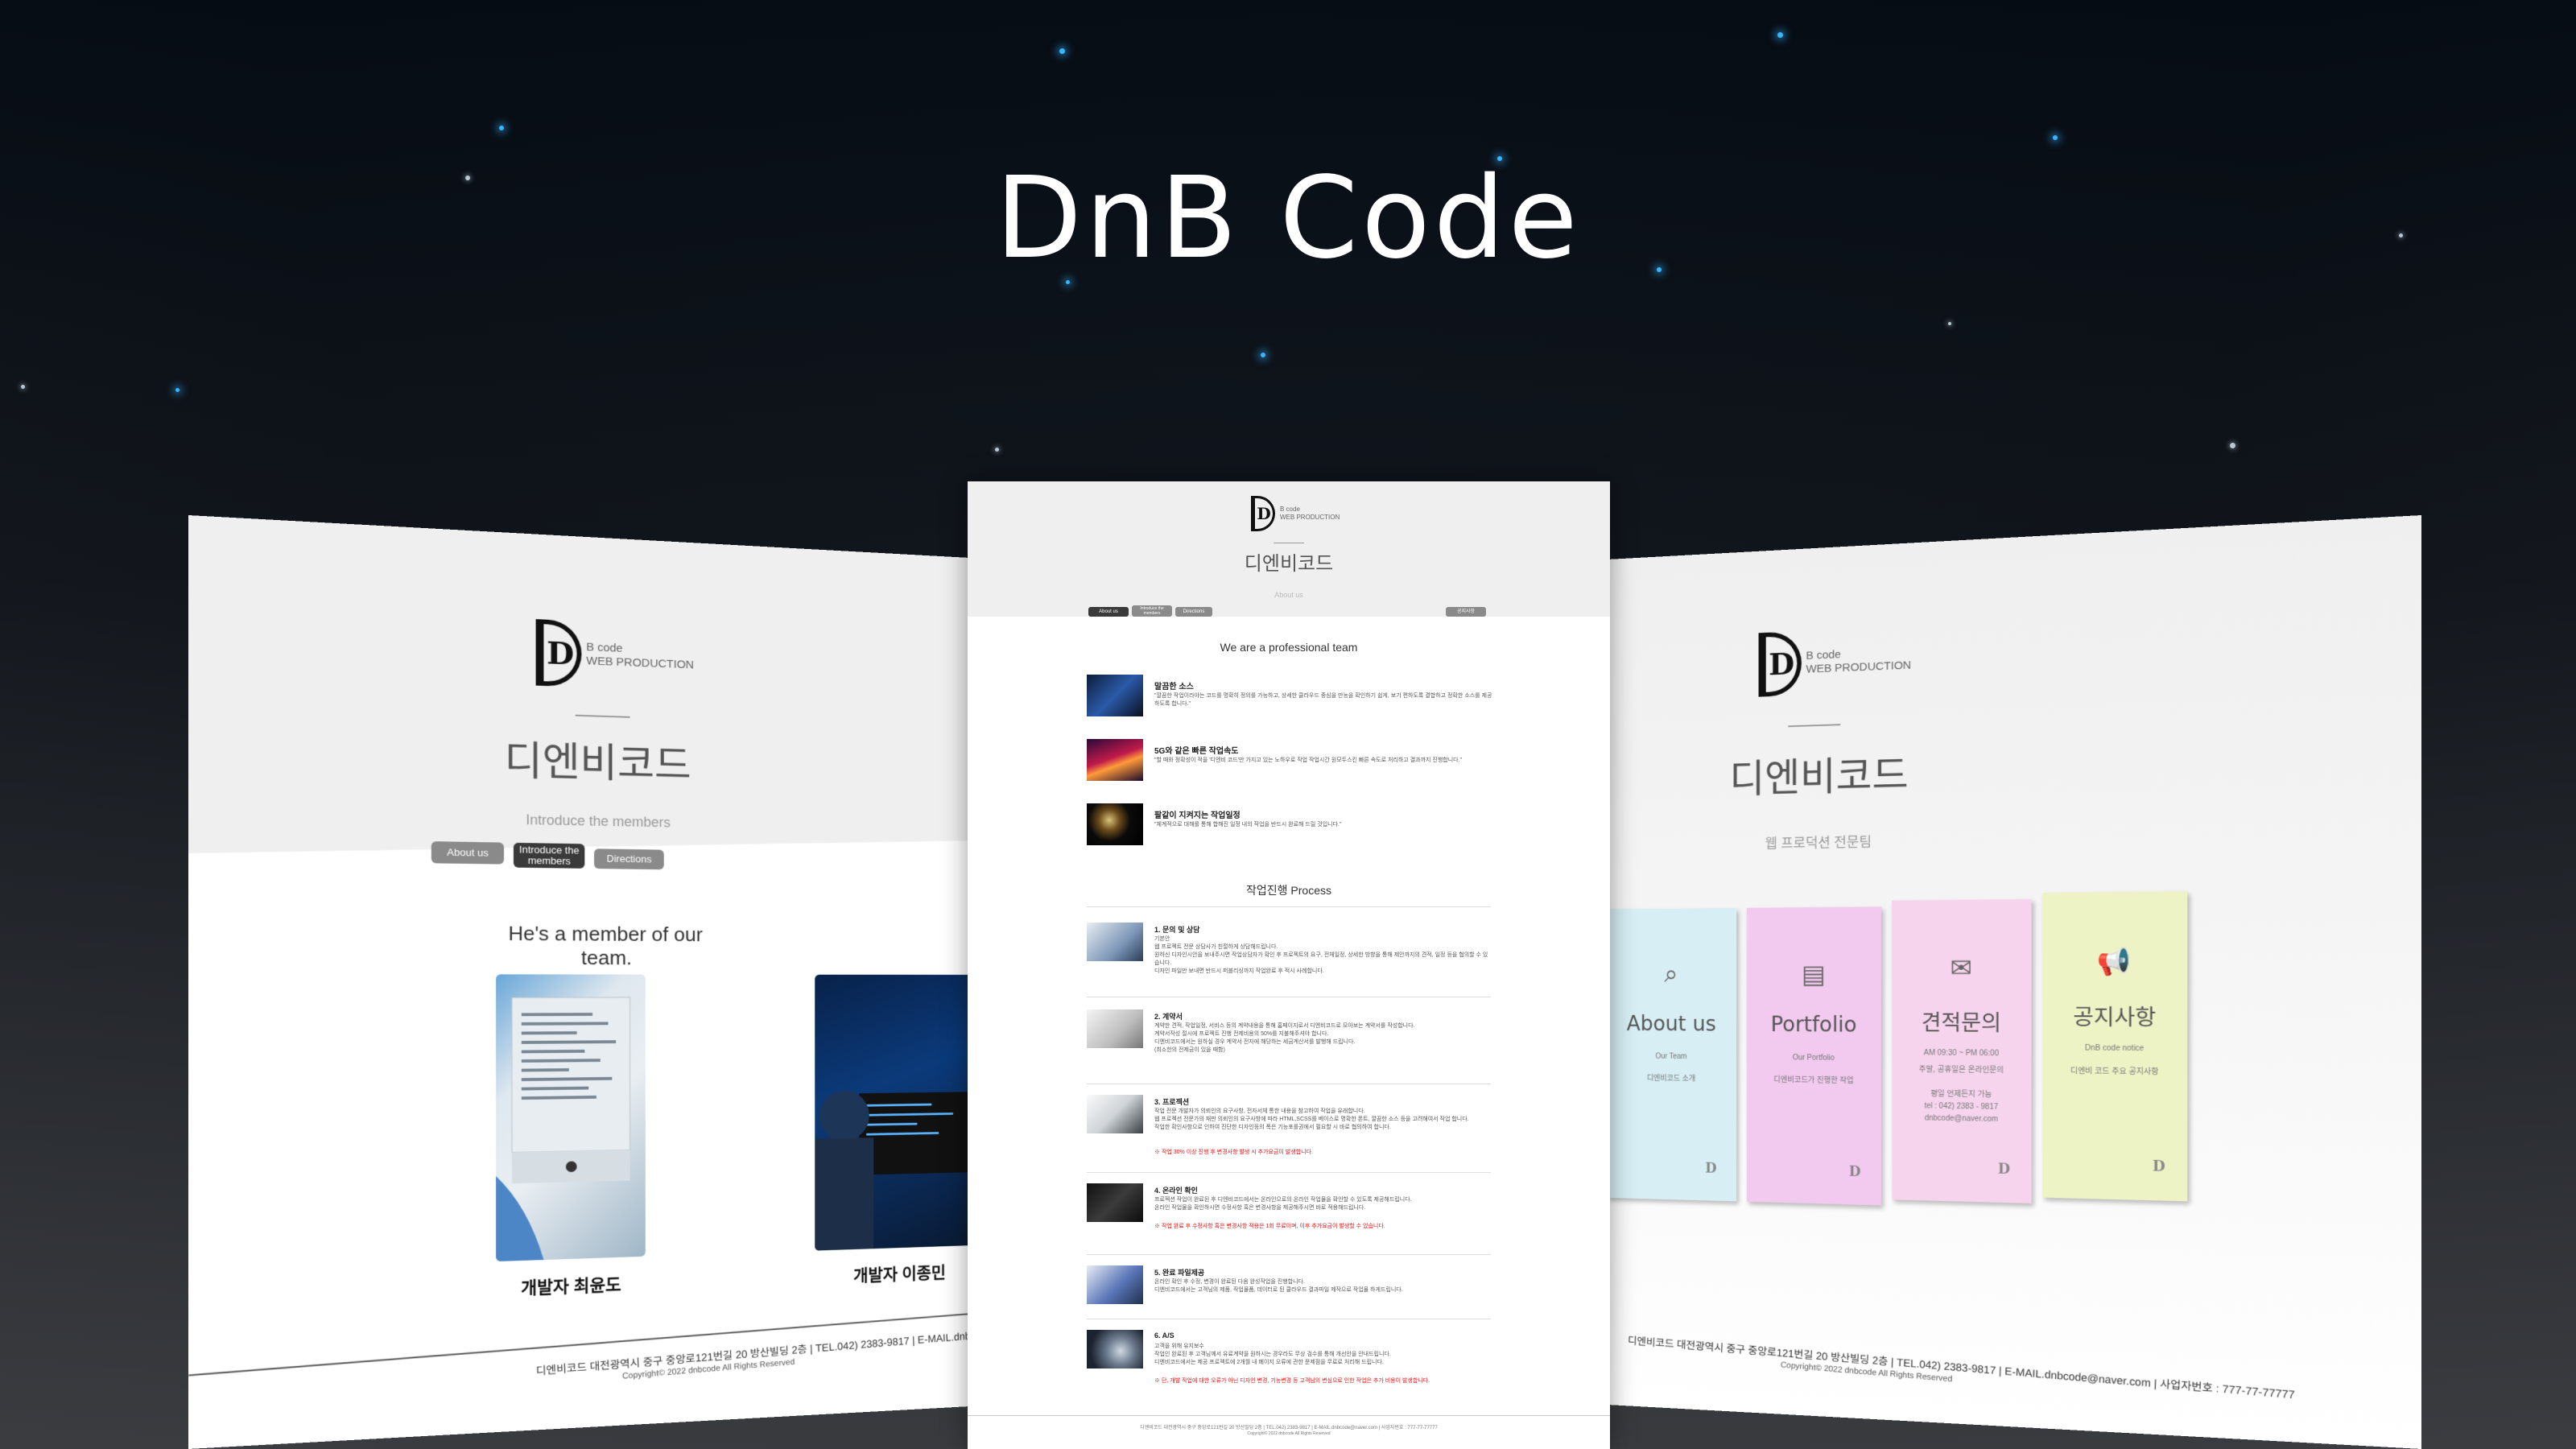 Image resolution: width=2576 pixels, height=1449 pixels. Describe the element at coordinates (1288, 890) in the screenshot. I see `section-heading: 작업진행 Process` at that location.